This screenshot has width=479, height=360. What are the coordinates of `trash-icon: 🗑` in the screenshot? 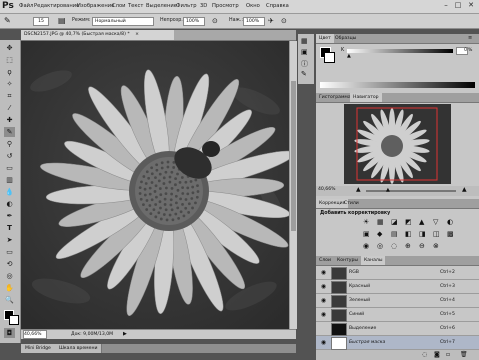 It's located at (464, 354).